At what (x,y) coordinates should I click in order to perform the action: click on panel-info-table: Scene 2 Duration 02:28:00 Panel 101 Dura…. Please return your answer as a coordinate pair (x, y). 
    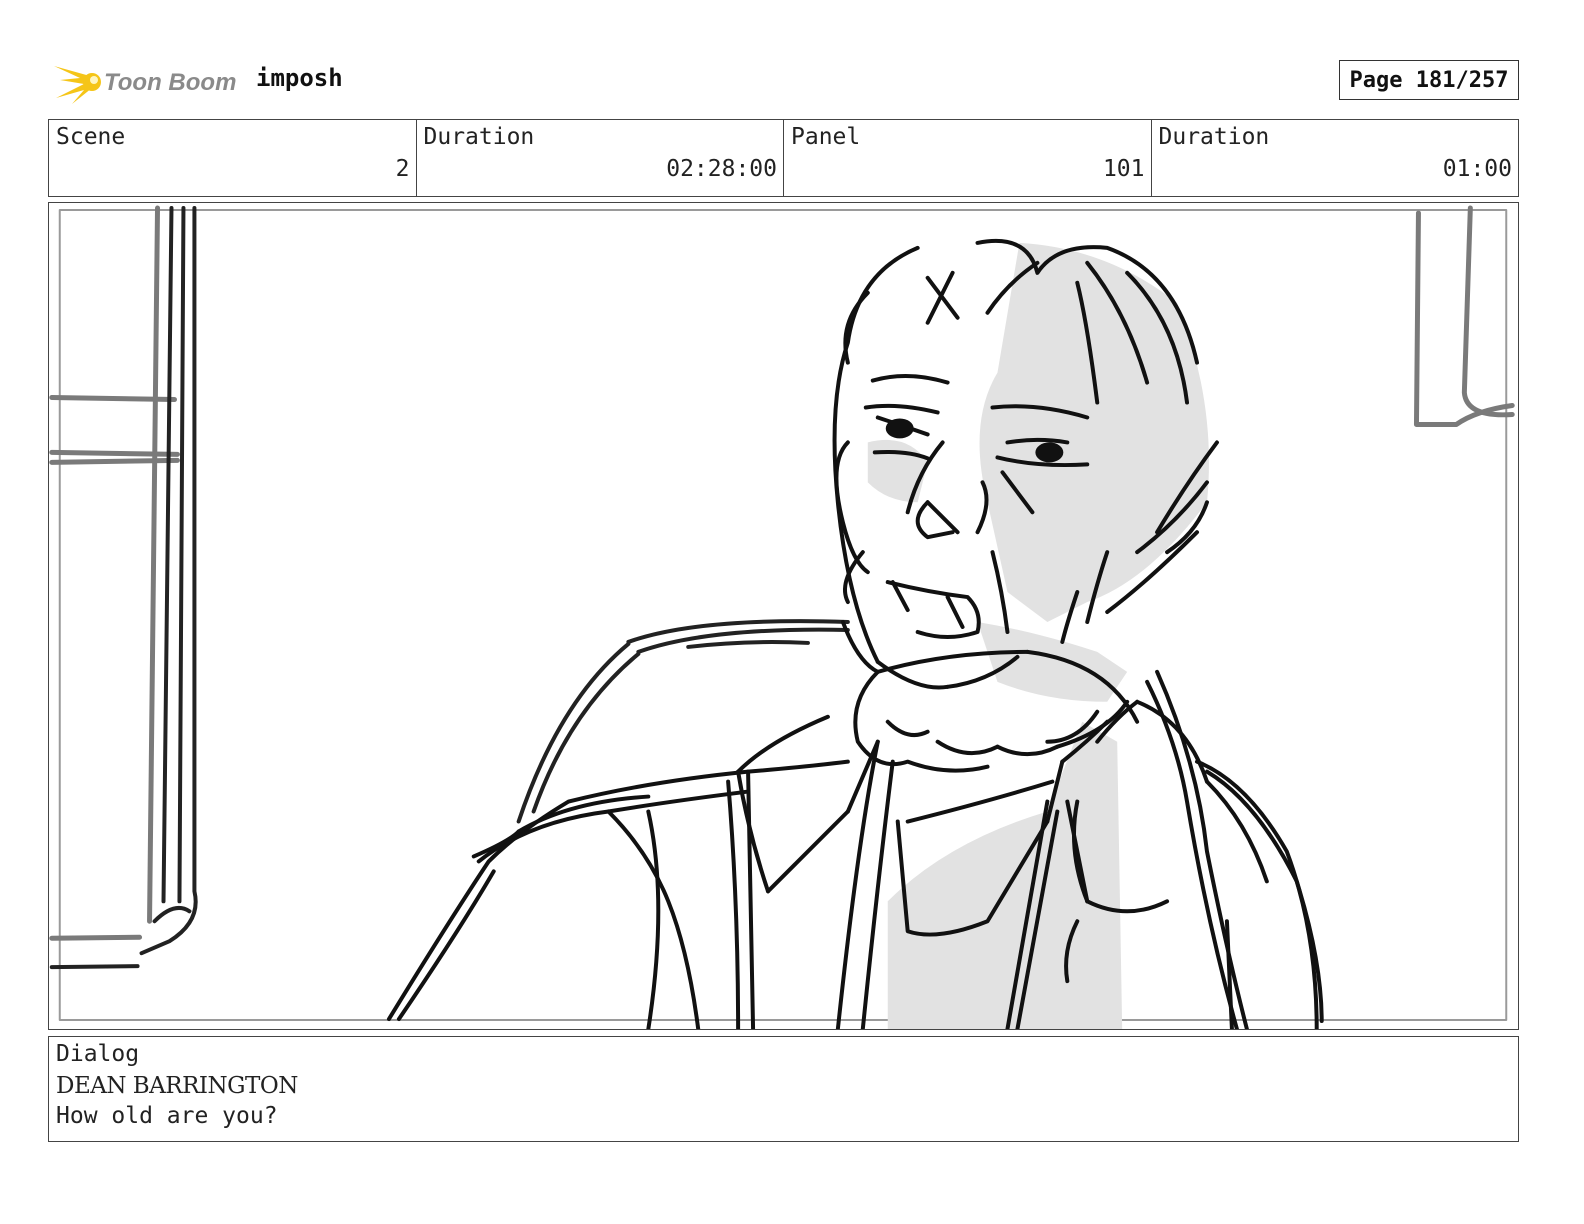
    Looking at the image, I should click on (783, 158).